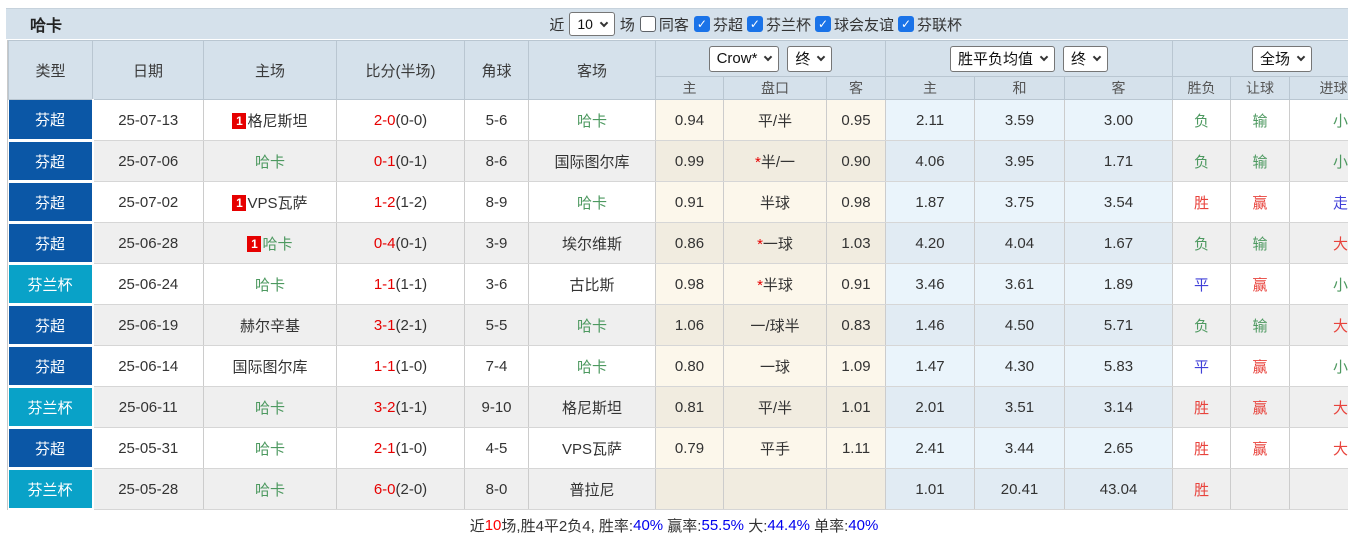 The width and height of the screenshot is (1348, 541). What do you see at coordinates (496, 448) in the screenshot?
I see `corner-score: 4-5` at bounding box center [496, 448].